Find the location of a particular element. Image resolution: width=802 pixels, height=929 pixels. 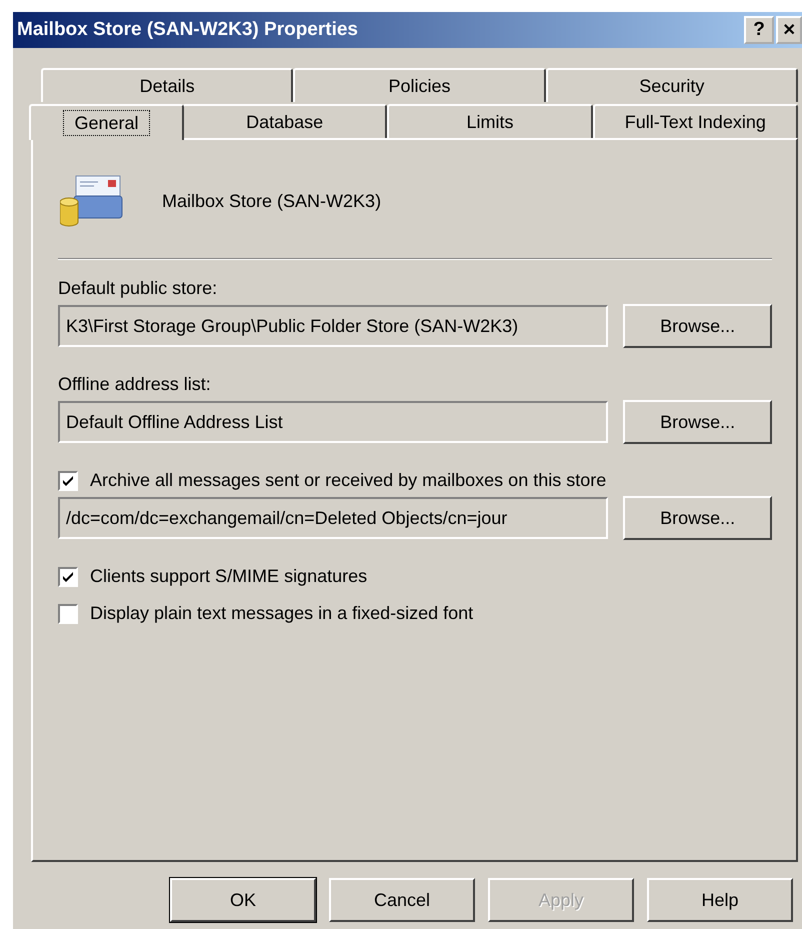

dialog-button: Cancel is located at coordinates (402, 900).